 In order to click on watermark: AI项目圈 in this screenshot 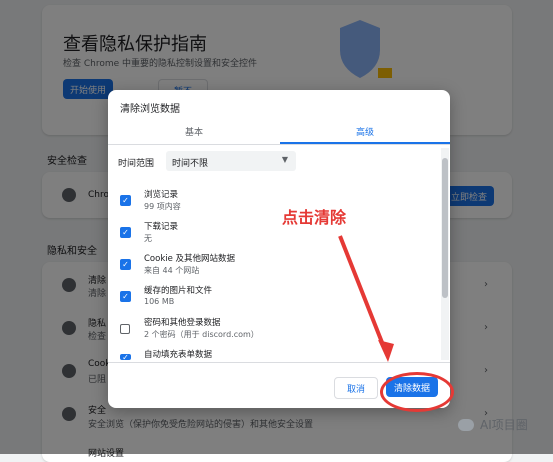, I will do `click(493, 424)`.